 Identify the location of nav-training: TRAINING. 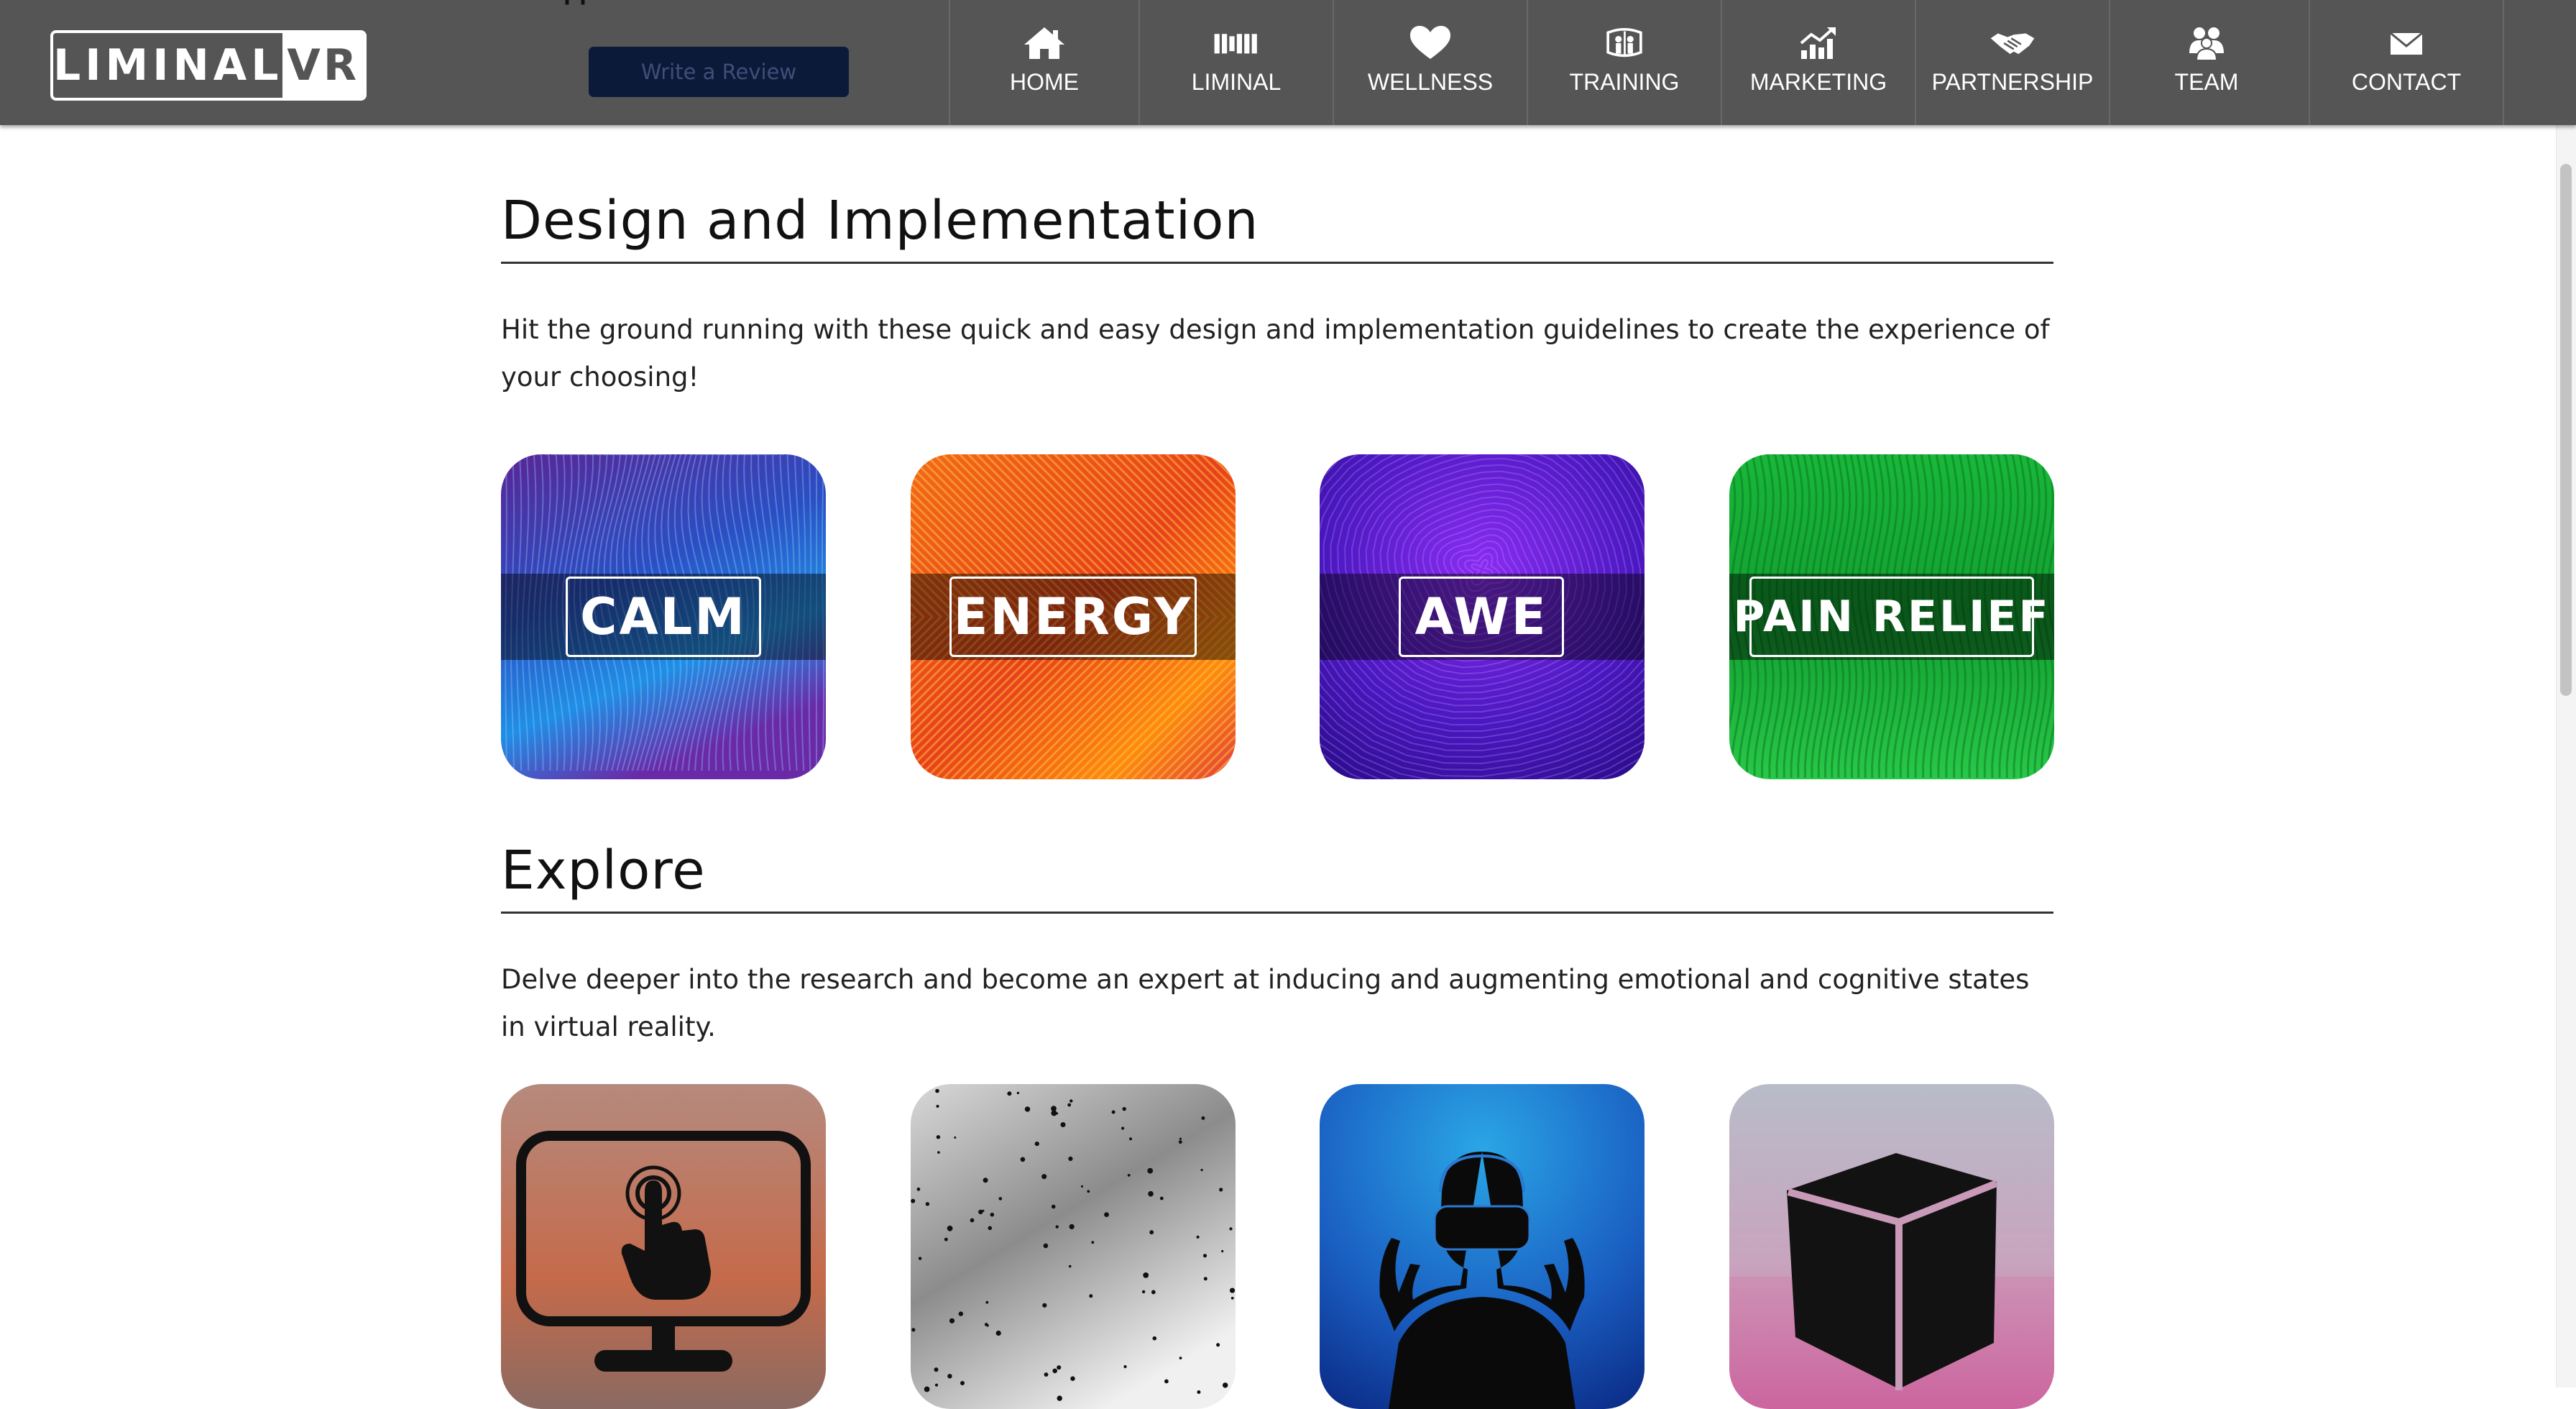
(1624, 62).